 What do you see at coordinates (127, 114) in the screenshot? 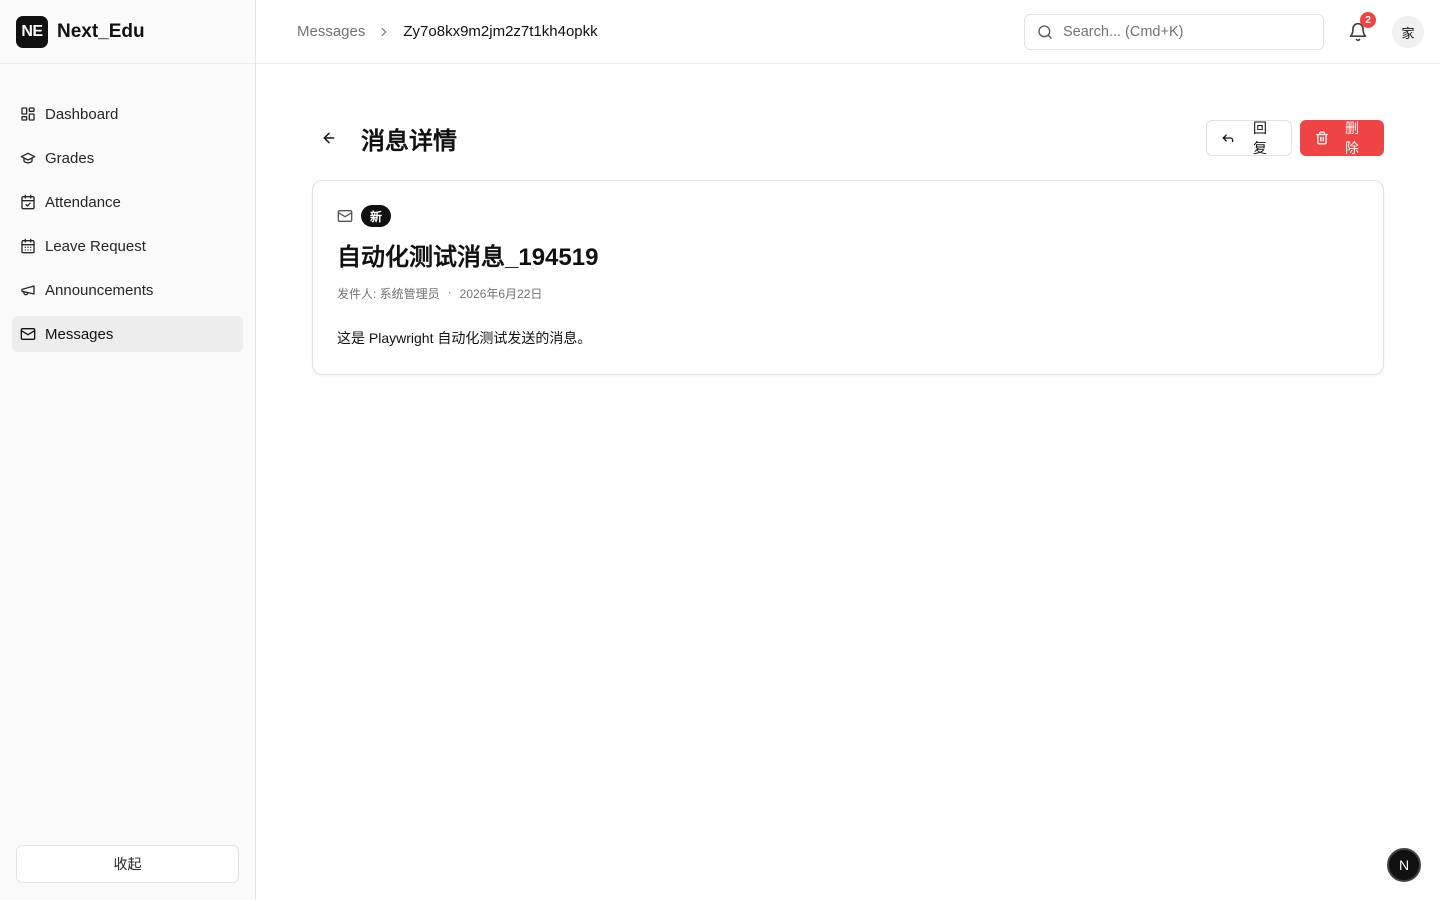
I see `sidebar-item-dashboard: Dashboard` at bounding box center [127, 114].